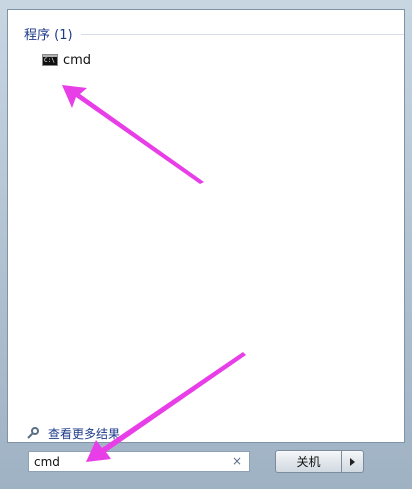 This screenshot has width=412, height=489. I want to click on see-more-results-link: 查看更多结果, so click(74, 433).